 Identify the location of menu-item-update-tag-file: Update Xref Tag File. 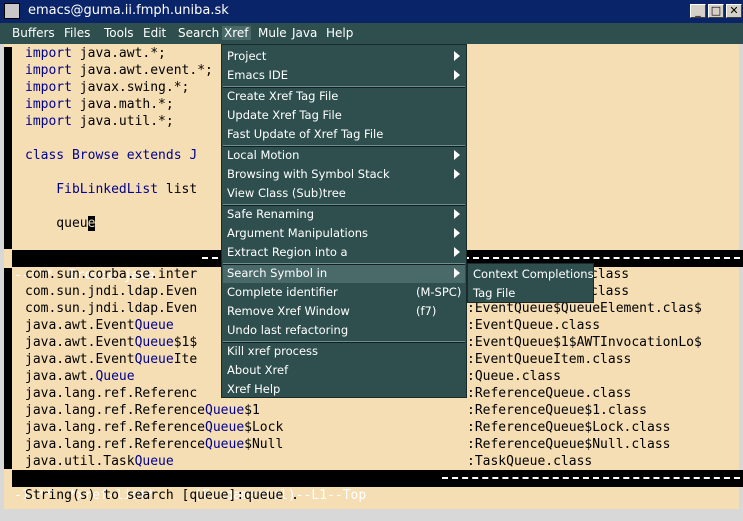
(284, 115).